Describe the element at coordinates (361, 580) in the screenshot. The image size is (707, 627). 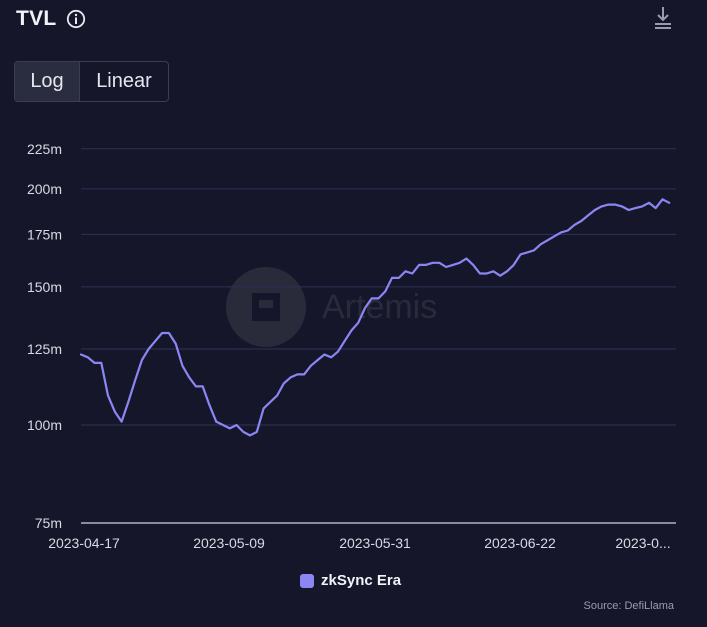
I see `legend-label: zkSync Era` at that location.